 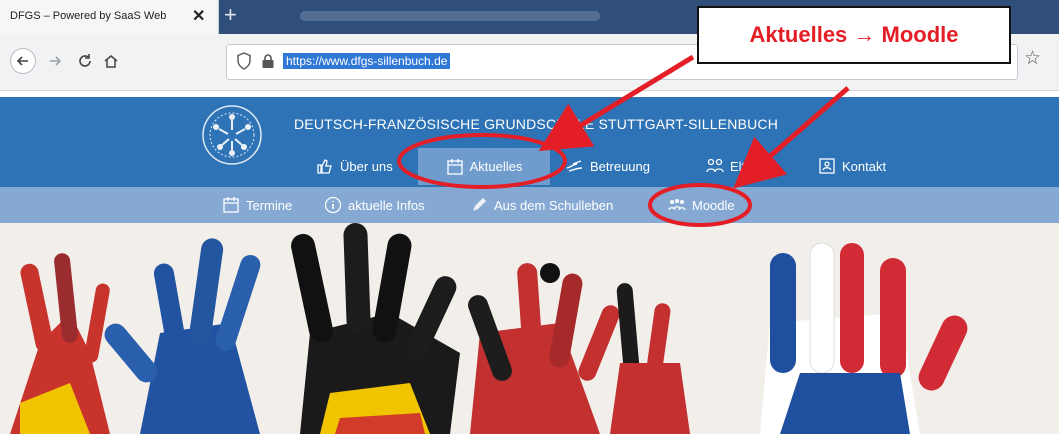 What do you see at coordinates (268, 61) in the screenshot?
I see `lock-icon` at bounding box center [268, 61].